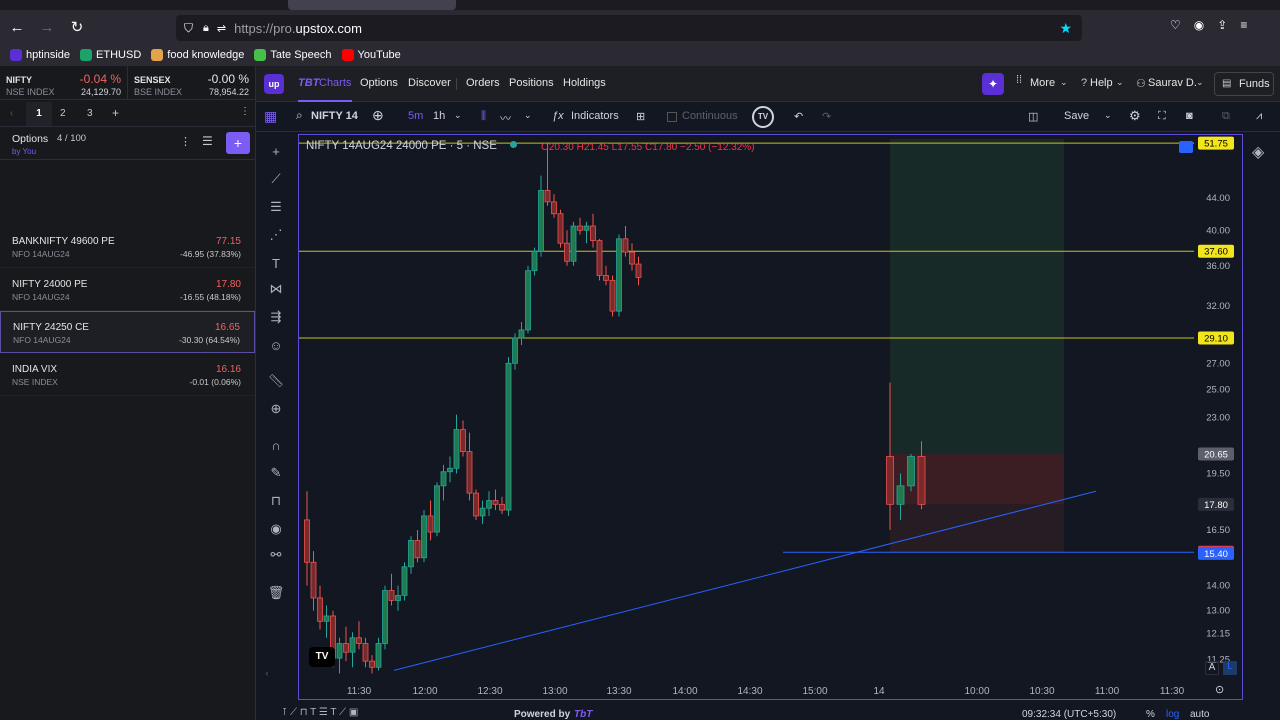 This screenshot has height=720, width=1280. I want to click on nav-orders: Orders, so click(483, 83).